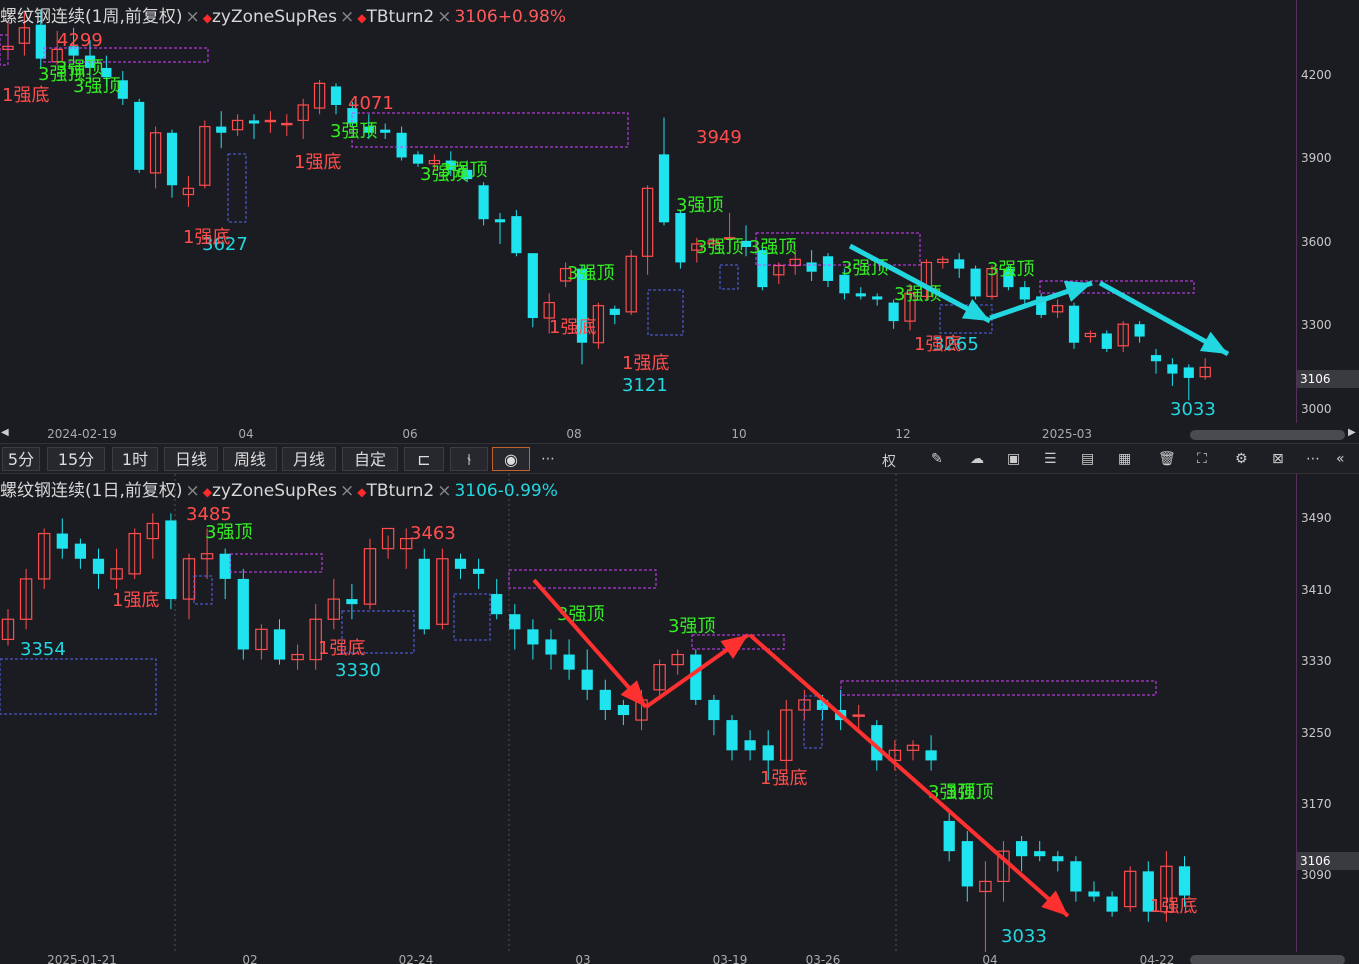  What do you see at coordinates (21, 459) in the screenshot?
I see `period-5min-button: 5分` at bounding box center [21, 459].